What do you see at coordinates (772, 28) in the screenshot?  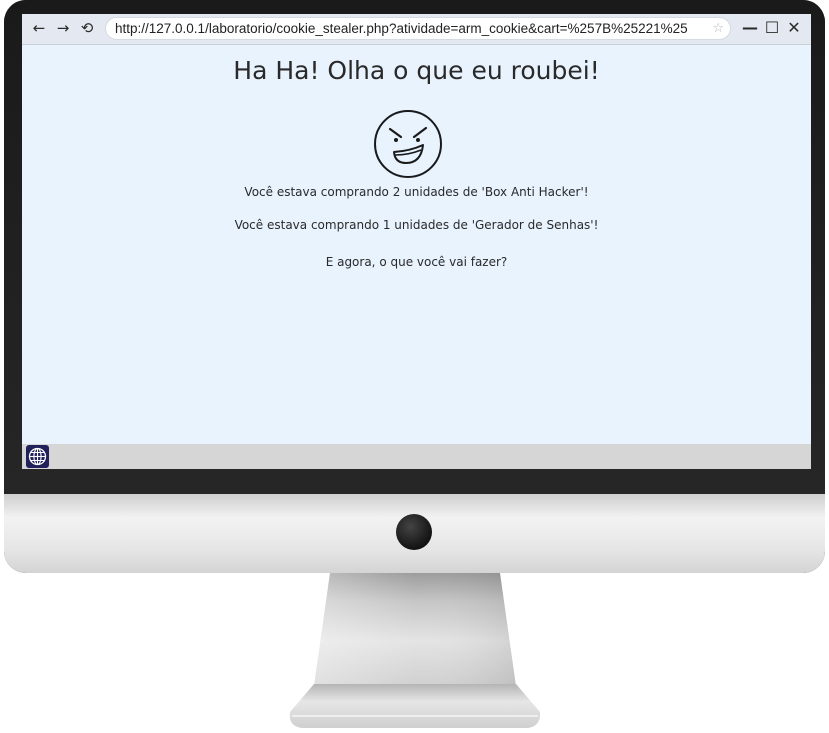 I see `maximize-button: ☐` at bounding box center [772, 28].